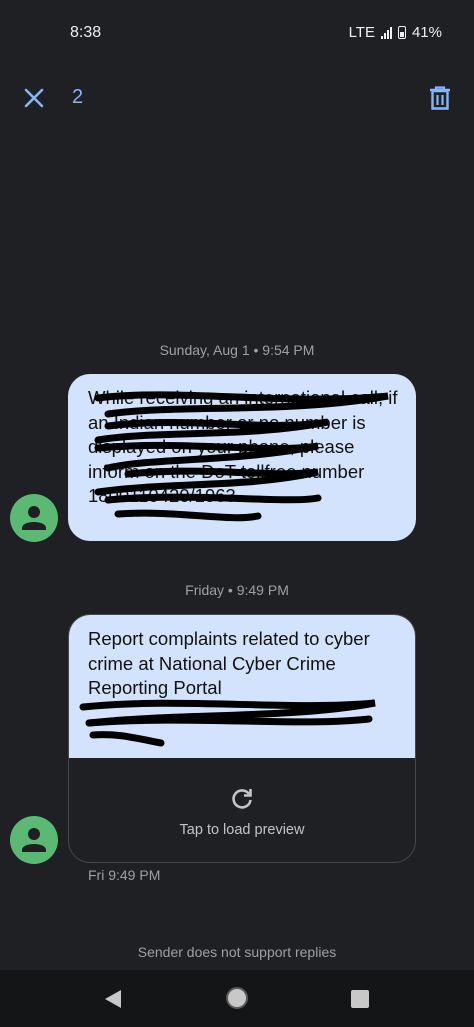  What do you see at coordinates (360, 999) in the screenshot?
I see `recents-icon` at bounding box center [360, 999].